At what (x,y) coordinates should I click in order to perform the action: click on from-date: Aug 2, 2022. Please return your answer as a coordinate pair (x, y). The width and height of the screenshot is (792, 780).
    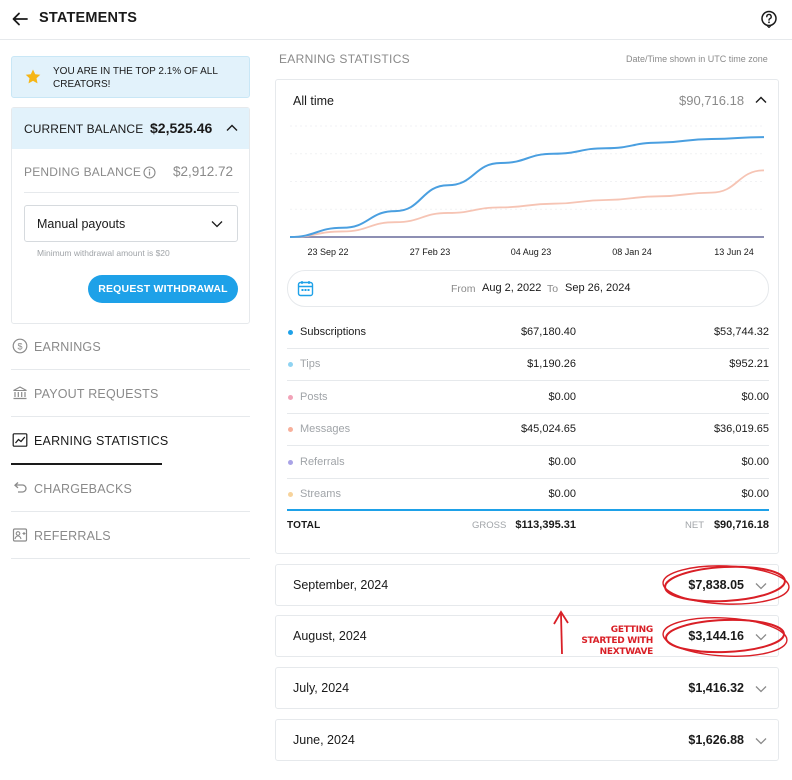
    Looking at the image, I should click on (512, 288).